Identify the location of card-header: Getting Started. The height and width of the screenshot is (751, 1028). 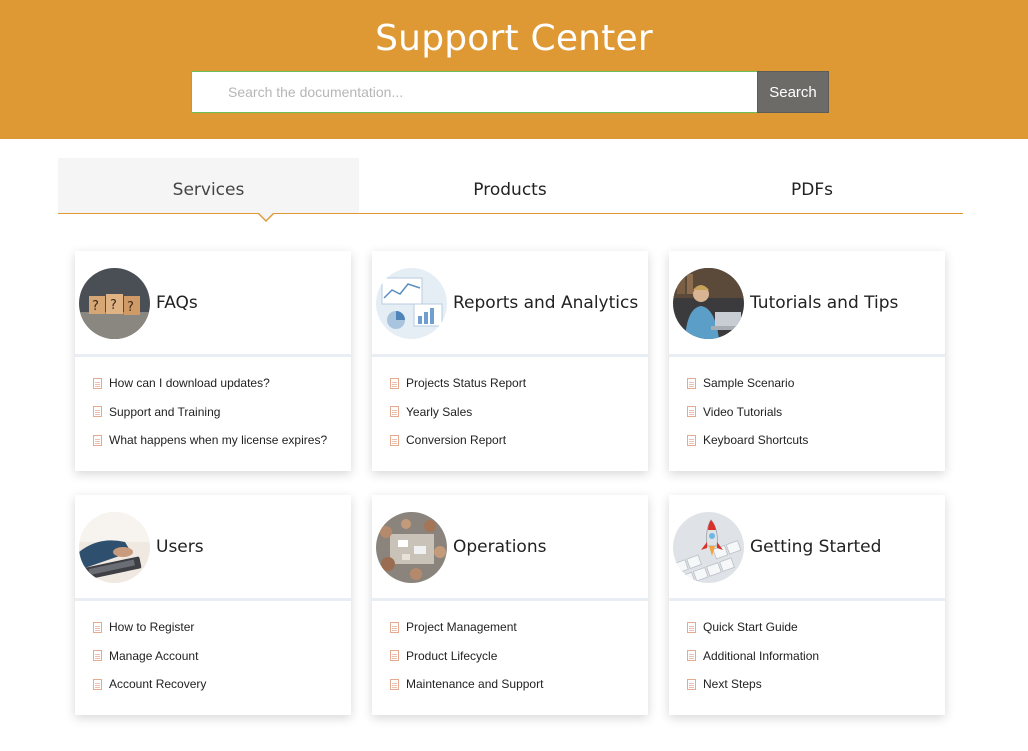
(807, 548).